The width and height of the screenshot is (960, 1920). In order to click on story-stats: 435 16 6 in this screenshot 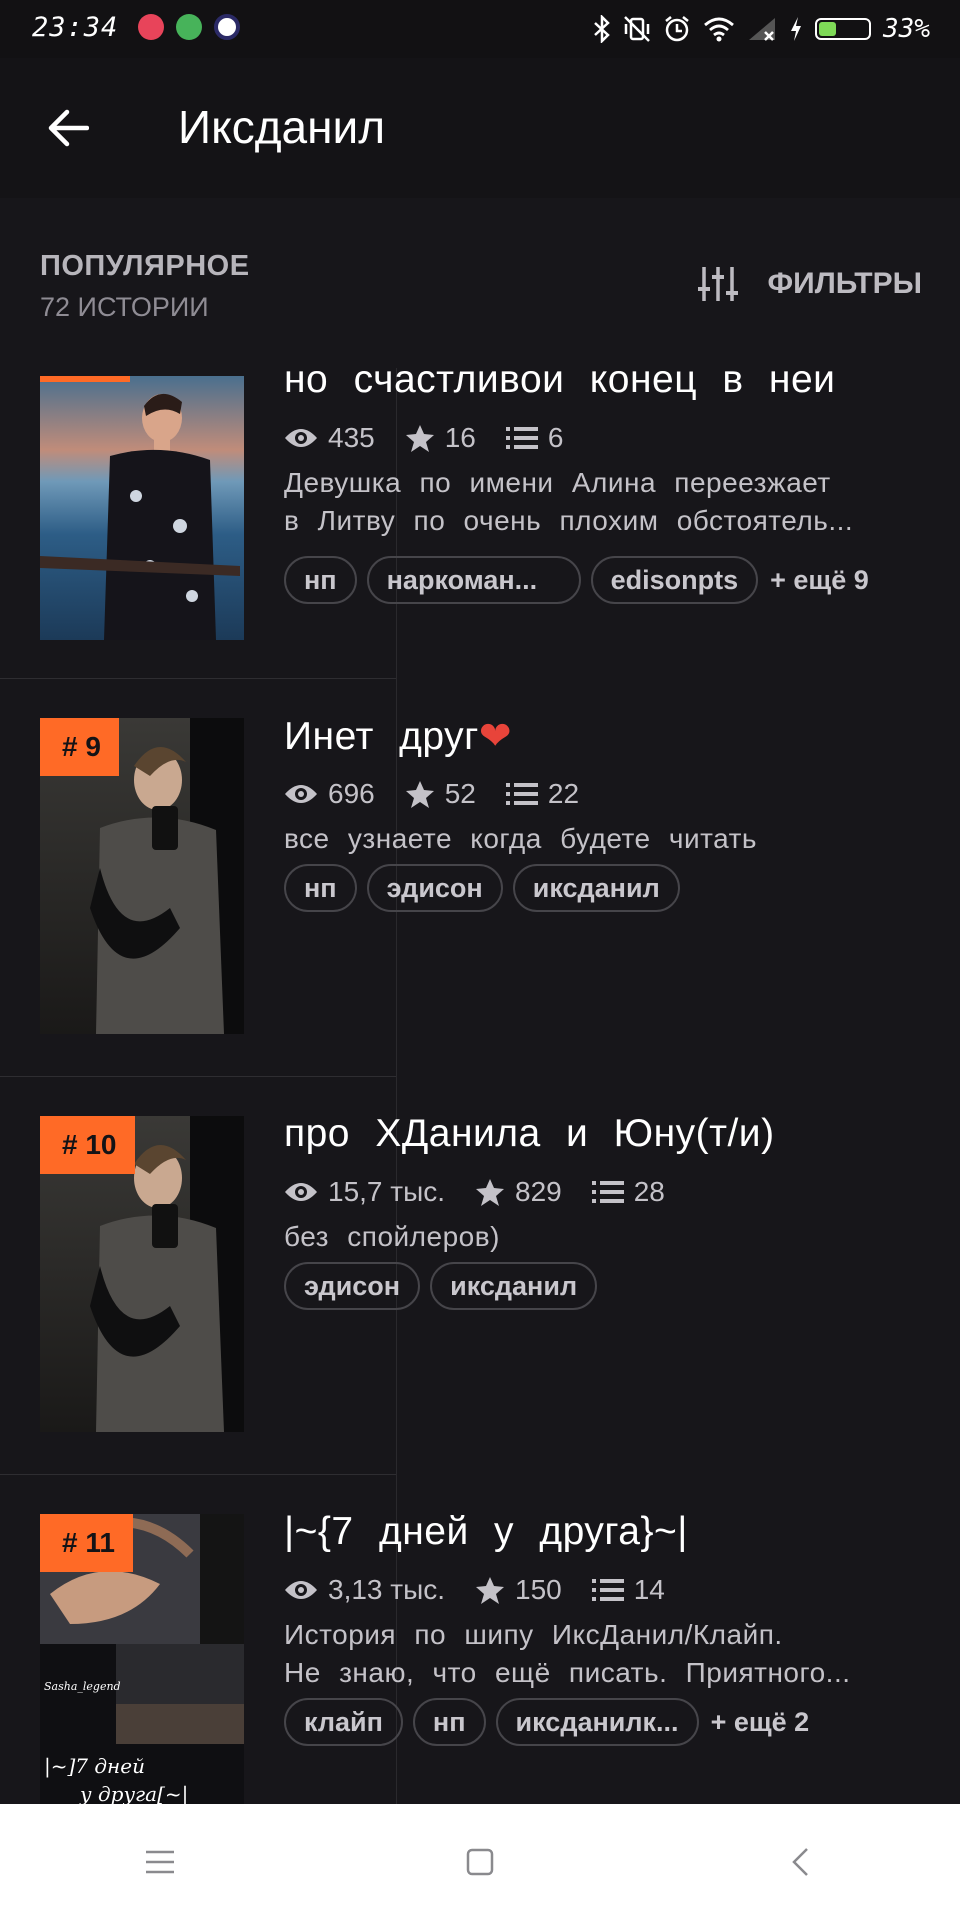, I will do `click(438, 438)`.